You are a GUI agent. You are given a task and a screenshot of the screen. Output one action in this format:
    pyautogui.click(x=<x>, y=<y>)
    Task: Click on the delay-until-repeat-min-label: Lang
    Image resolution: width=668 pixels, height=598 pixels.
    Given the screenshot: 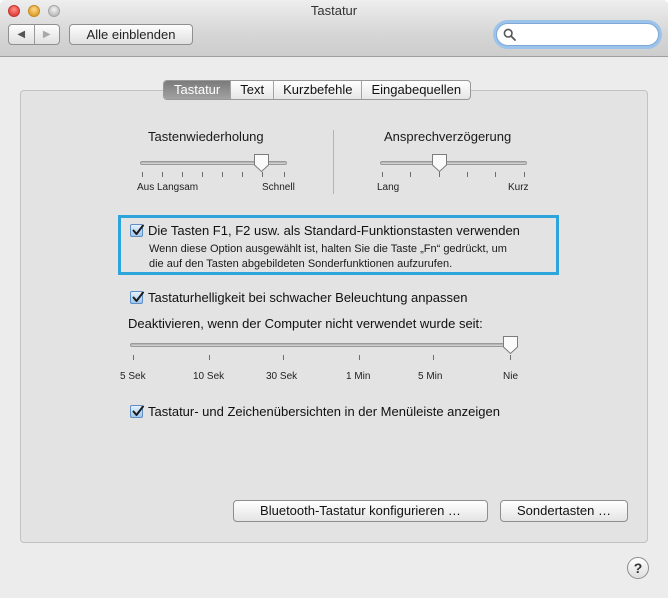 What is the action you would take?
    pyautogui.click(x=388, y=187)
    